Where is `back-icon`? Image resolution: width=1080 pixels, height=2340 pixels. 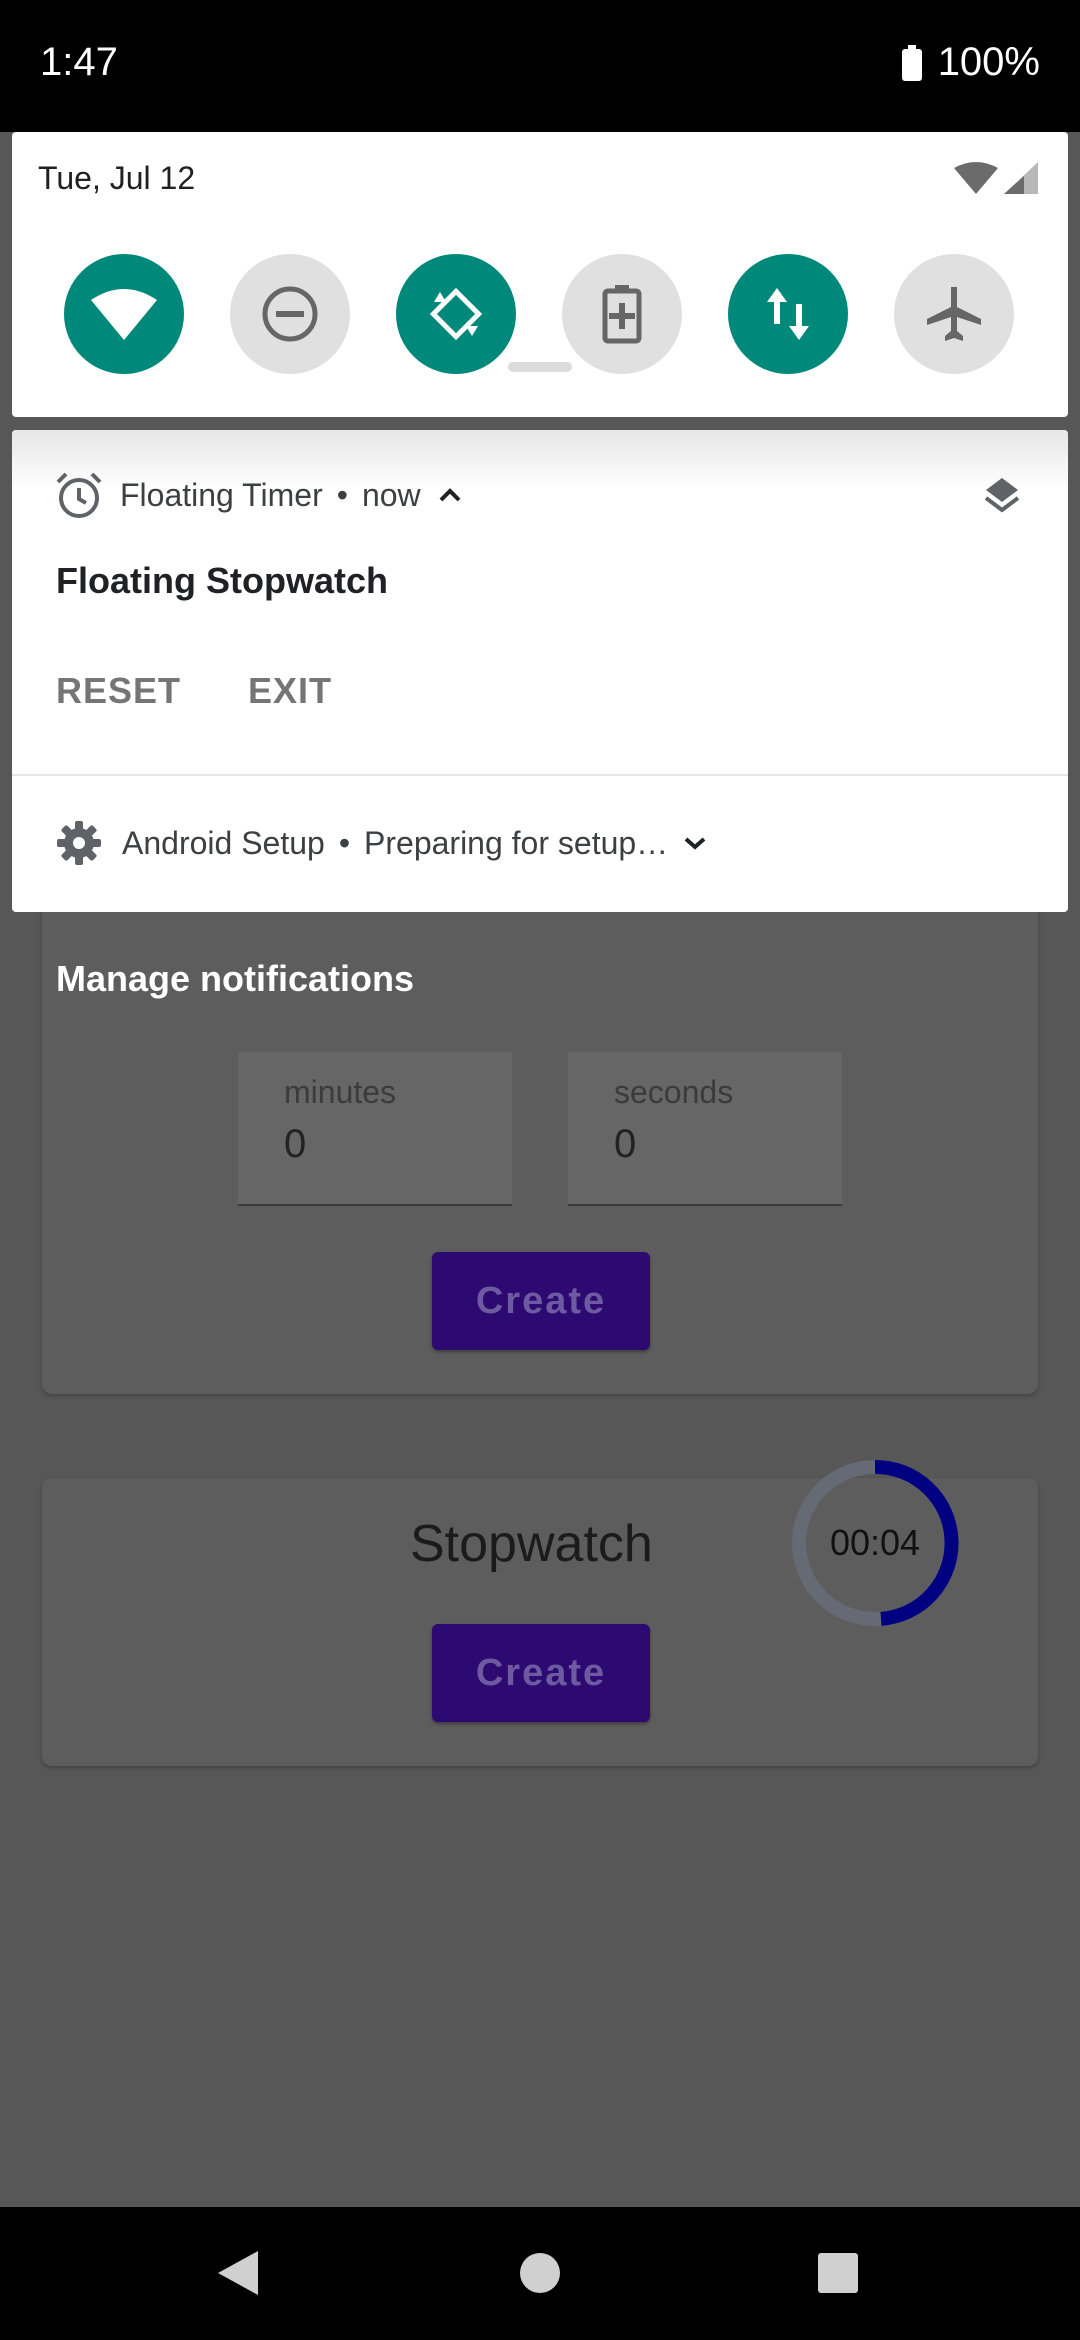 back-icon is located at coordinates (238, 2273).